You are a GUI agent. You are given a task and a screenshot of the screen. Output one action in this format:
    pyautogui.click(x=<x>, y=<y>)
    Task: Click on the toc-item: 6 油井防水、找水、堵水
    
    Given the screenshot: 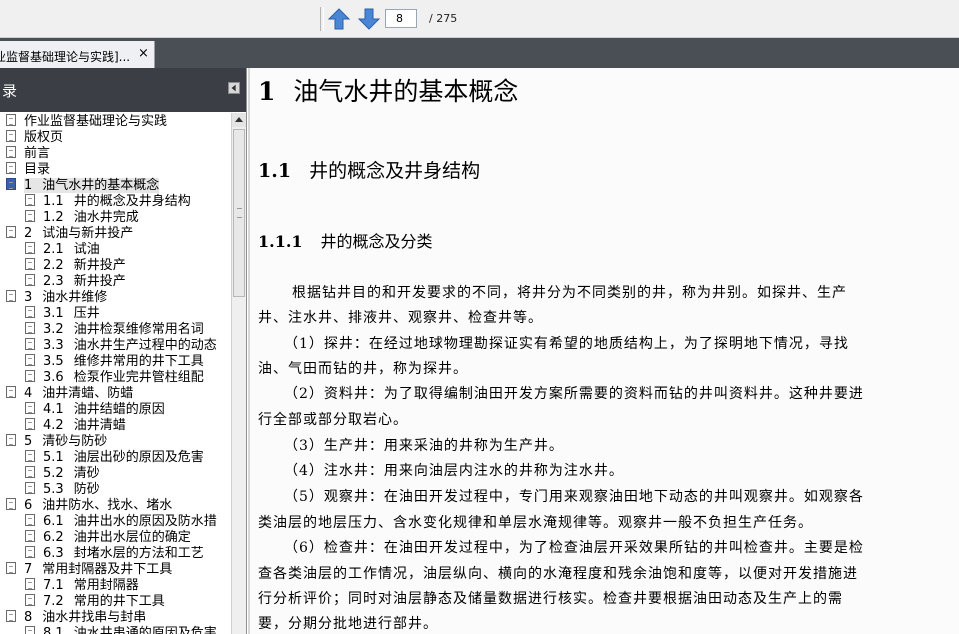 What is the action you would take?
    pyautogui.click(x=89, y=506)
    